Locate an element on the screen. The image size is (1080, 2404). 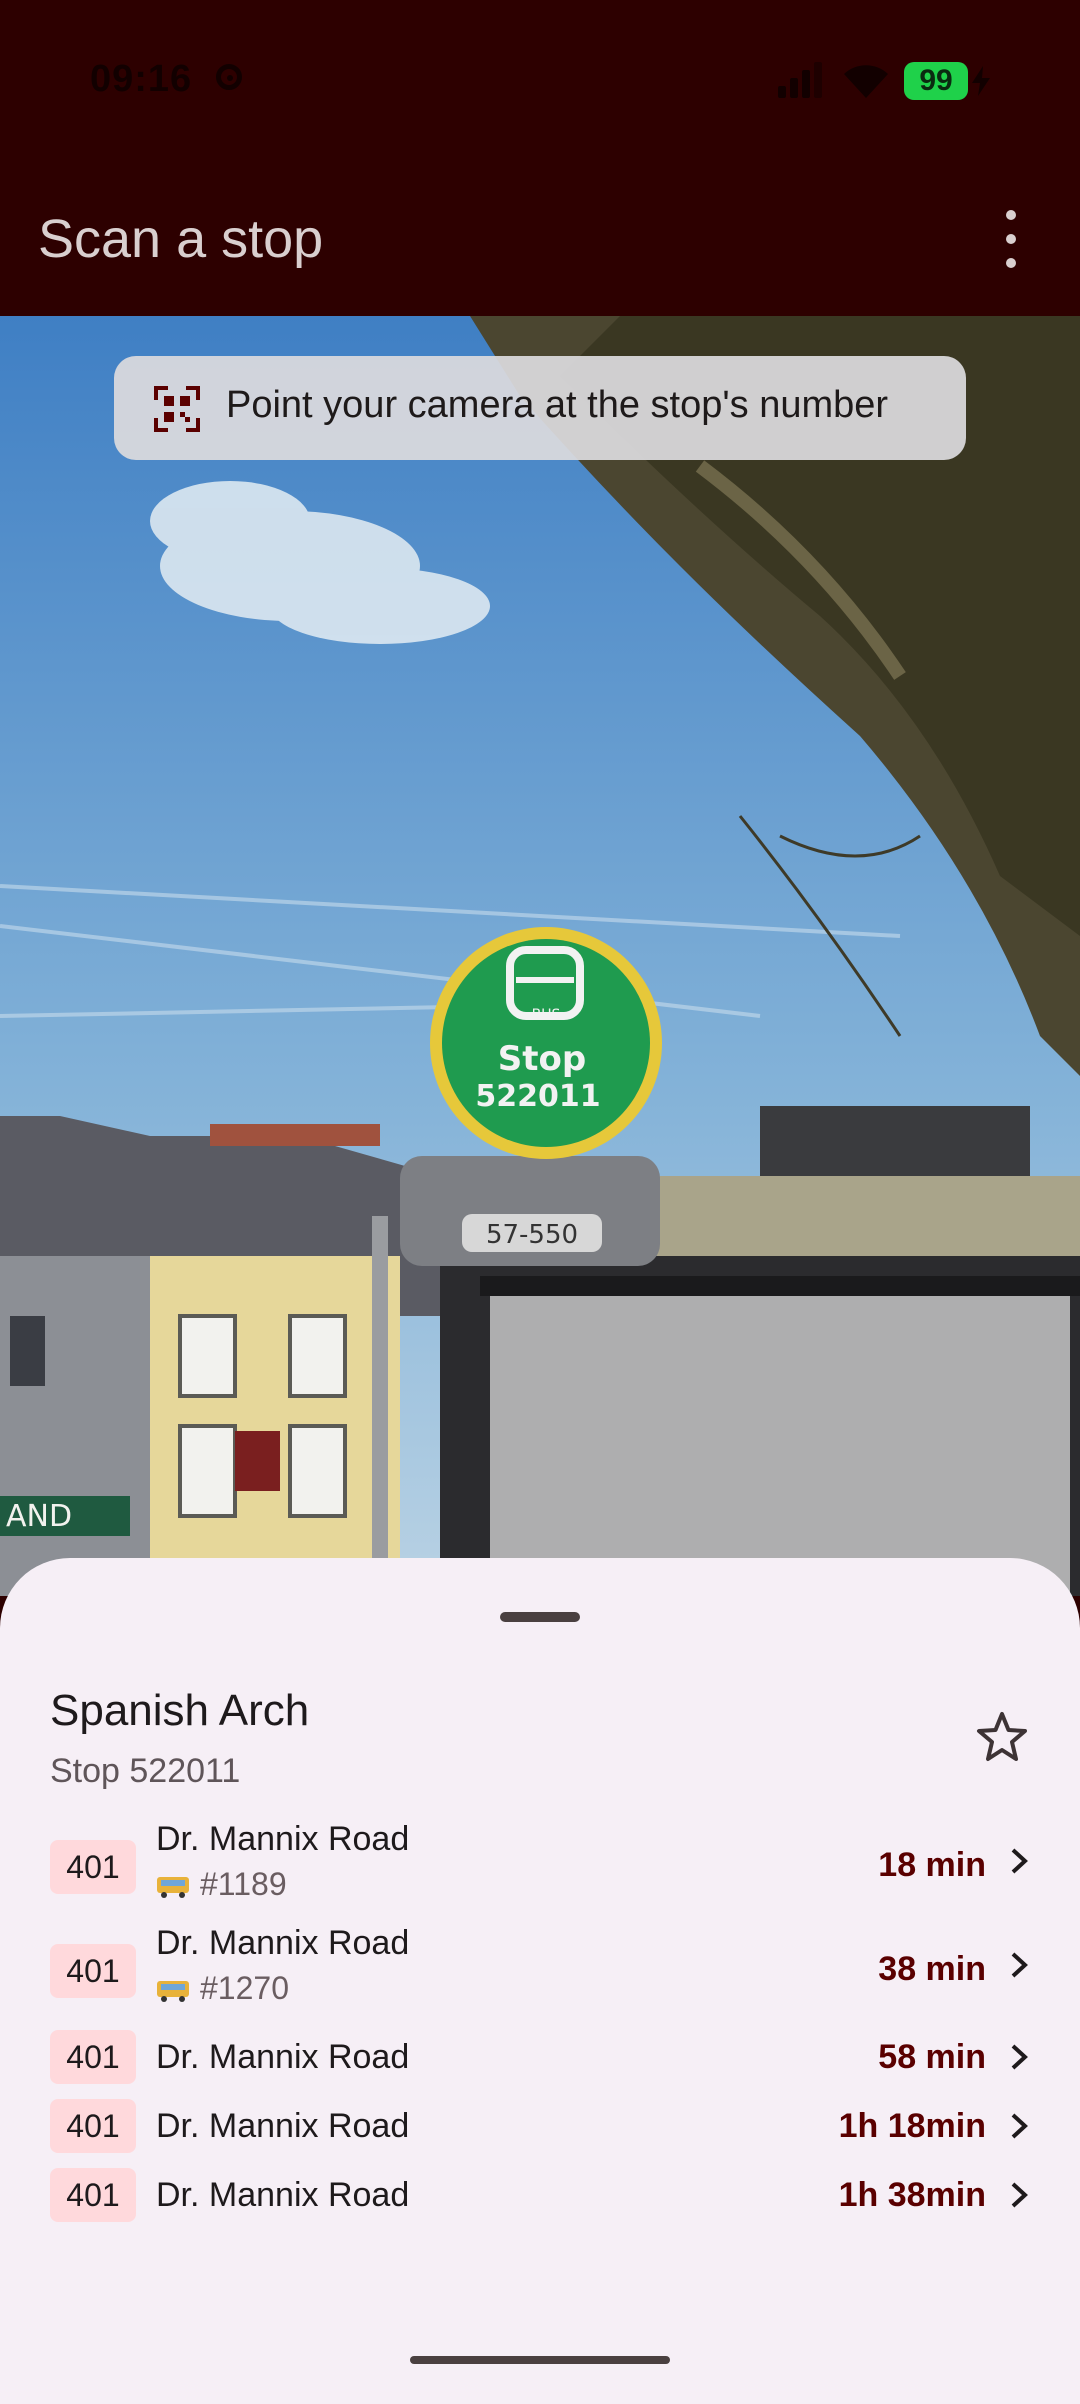
charging-icon is located at coordinates (981, 81).